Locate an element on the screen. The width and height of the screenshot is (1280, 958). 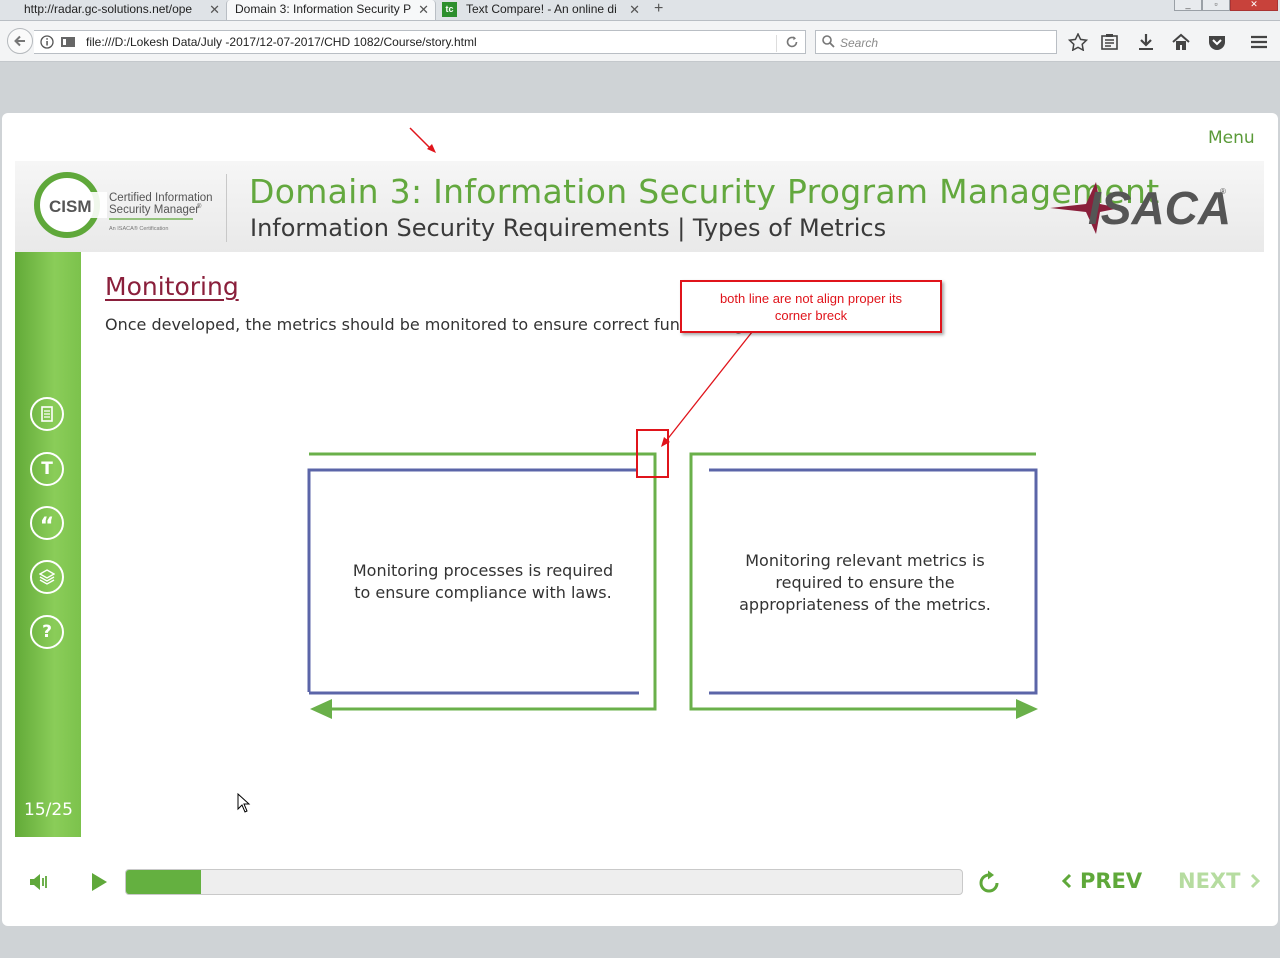
next-label: NEXT is located at coordinates (1209, 881).